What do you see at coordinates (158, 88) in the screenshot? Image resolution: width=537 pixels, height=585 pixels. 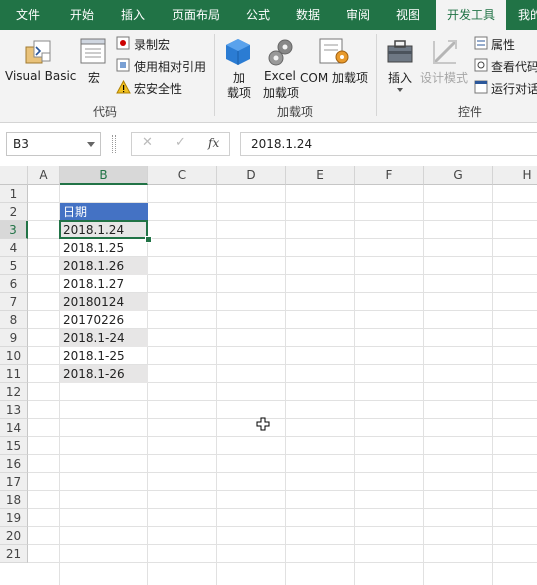 I see `macro-security-button: 宏安全性` at bounding box center [158, 88].